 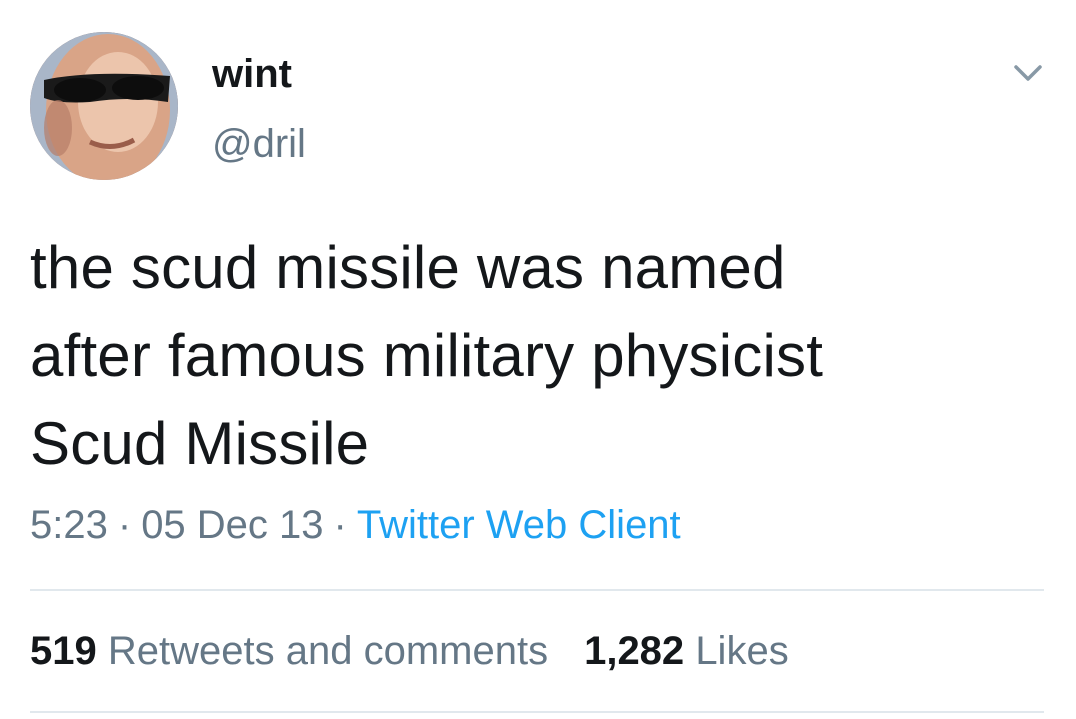 I want to click on avatar-image, so click(x=104, y=106).